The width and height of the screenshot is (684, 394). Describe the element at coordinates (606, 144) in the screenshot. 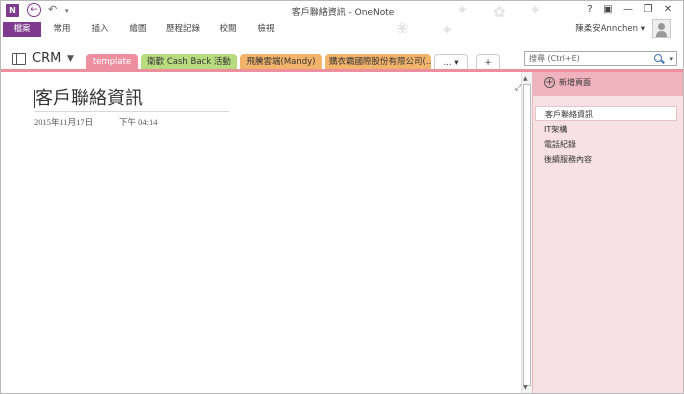

I see `page-item-call-log: 電話紀錄` at that location.